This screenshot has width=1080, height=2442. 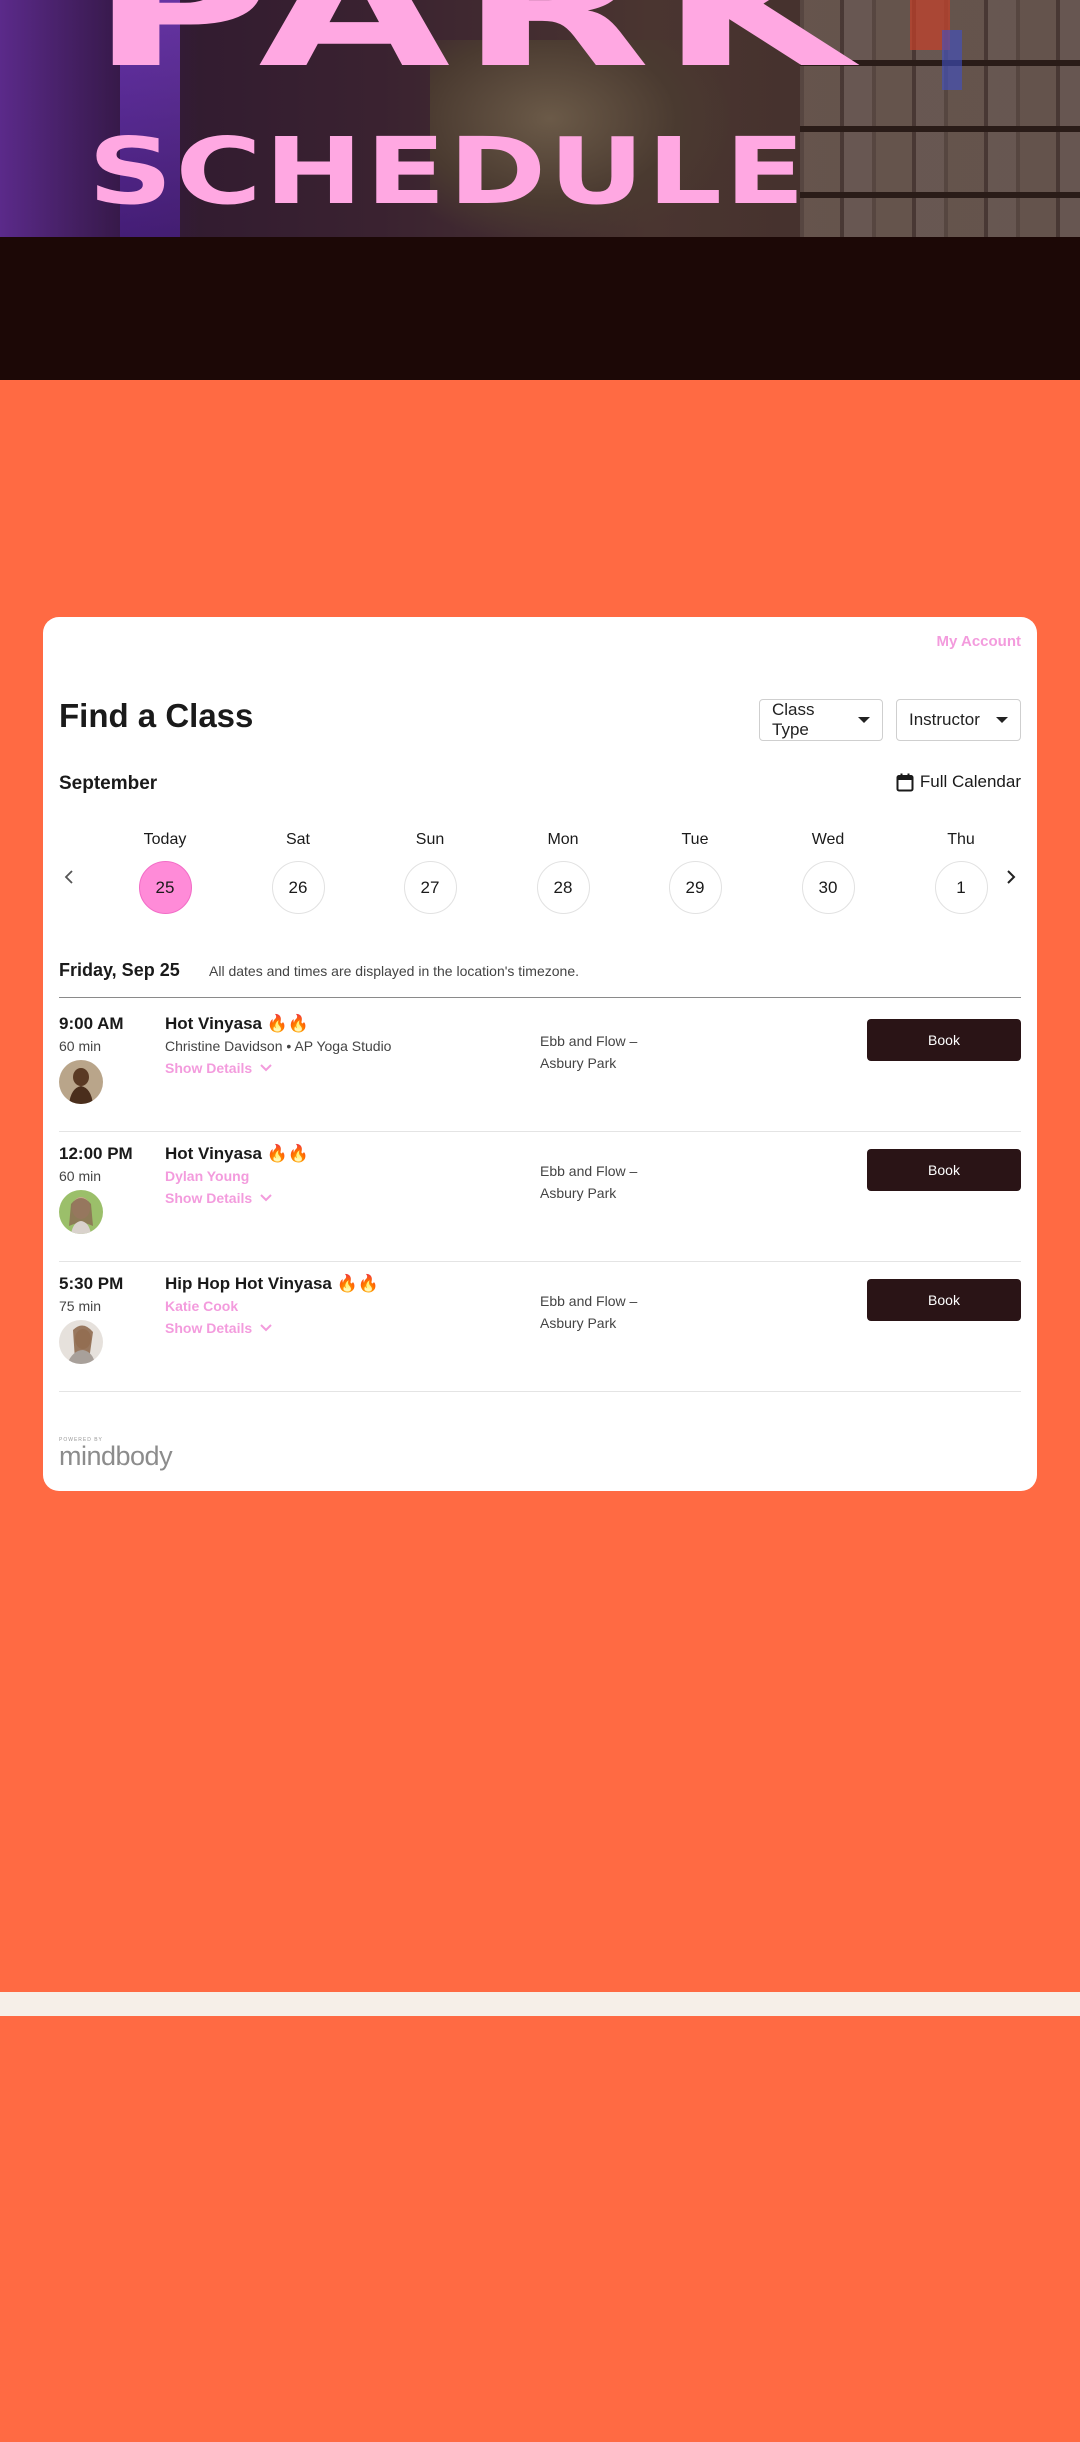 I want to click on class-type-label: Class Type, so click(x=793, y=719).